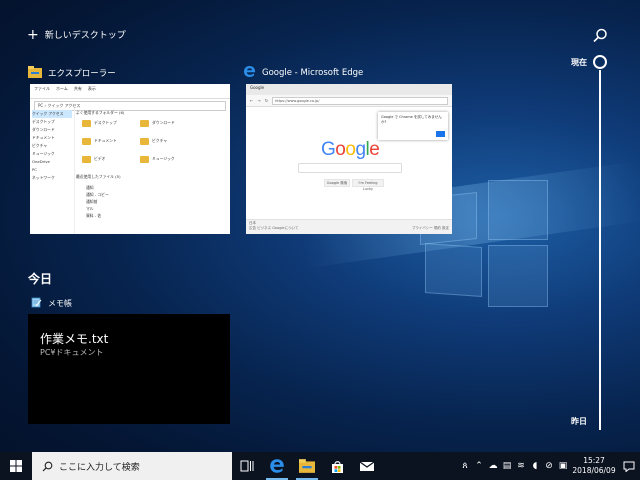 The height and width of the screenshot is (480, 640). What do you see at coordinates (465, 466) in the screenshot?
I see `people-icon: ጰ` at bounding box center [465, 466].